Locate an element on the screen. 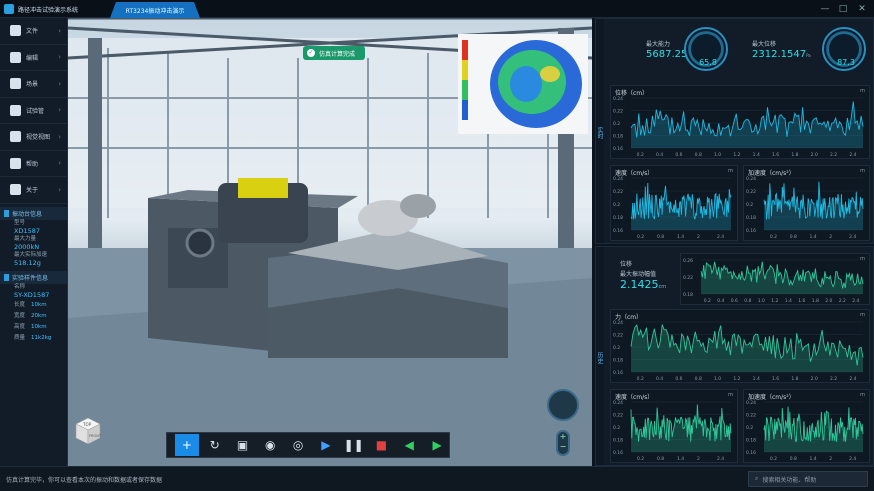 This screenshot has width=874, height=491. menu-item-5: 帮助 › is located at coordinates (33, 164).